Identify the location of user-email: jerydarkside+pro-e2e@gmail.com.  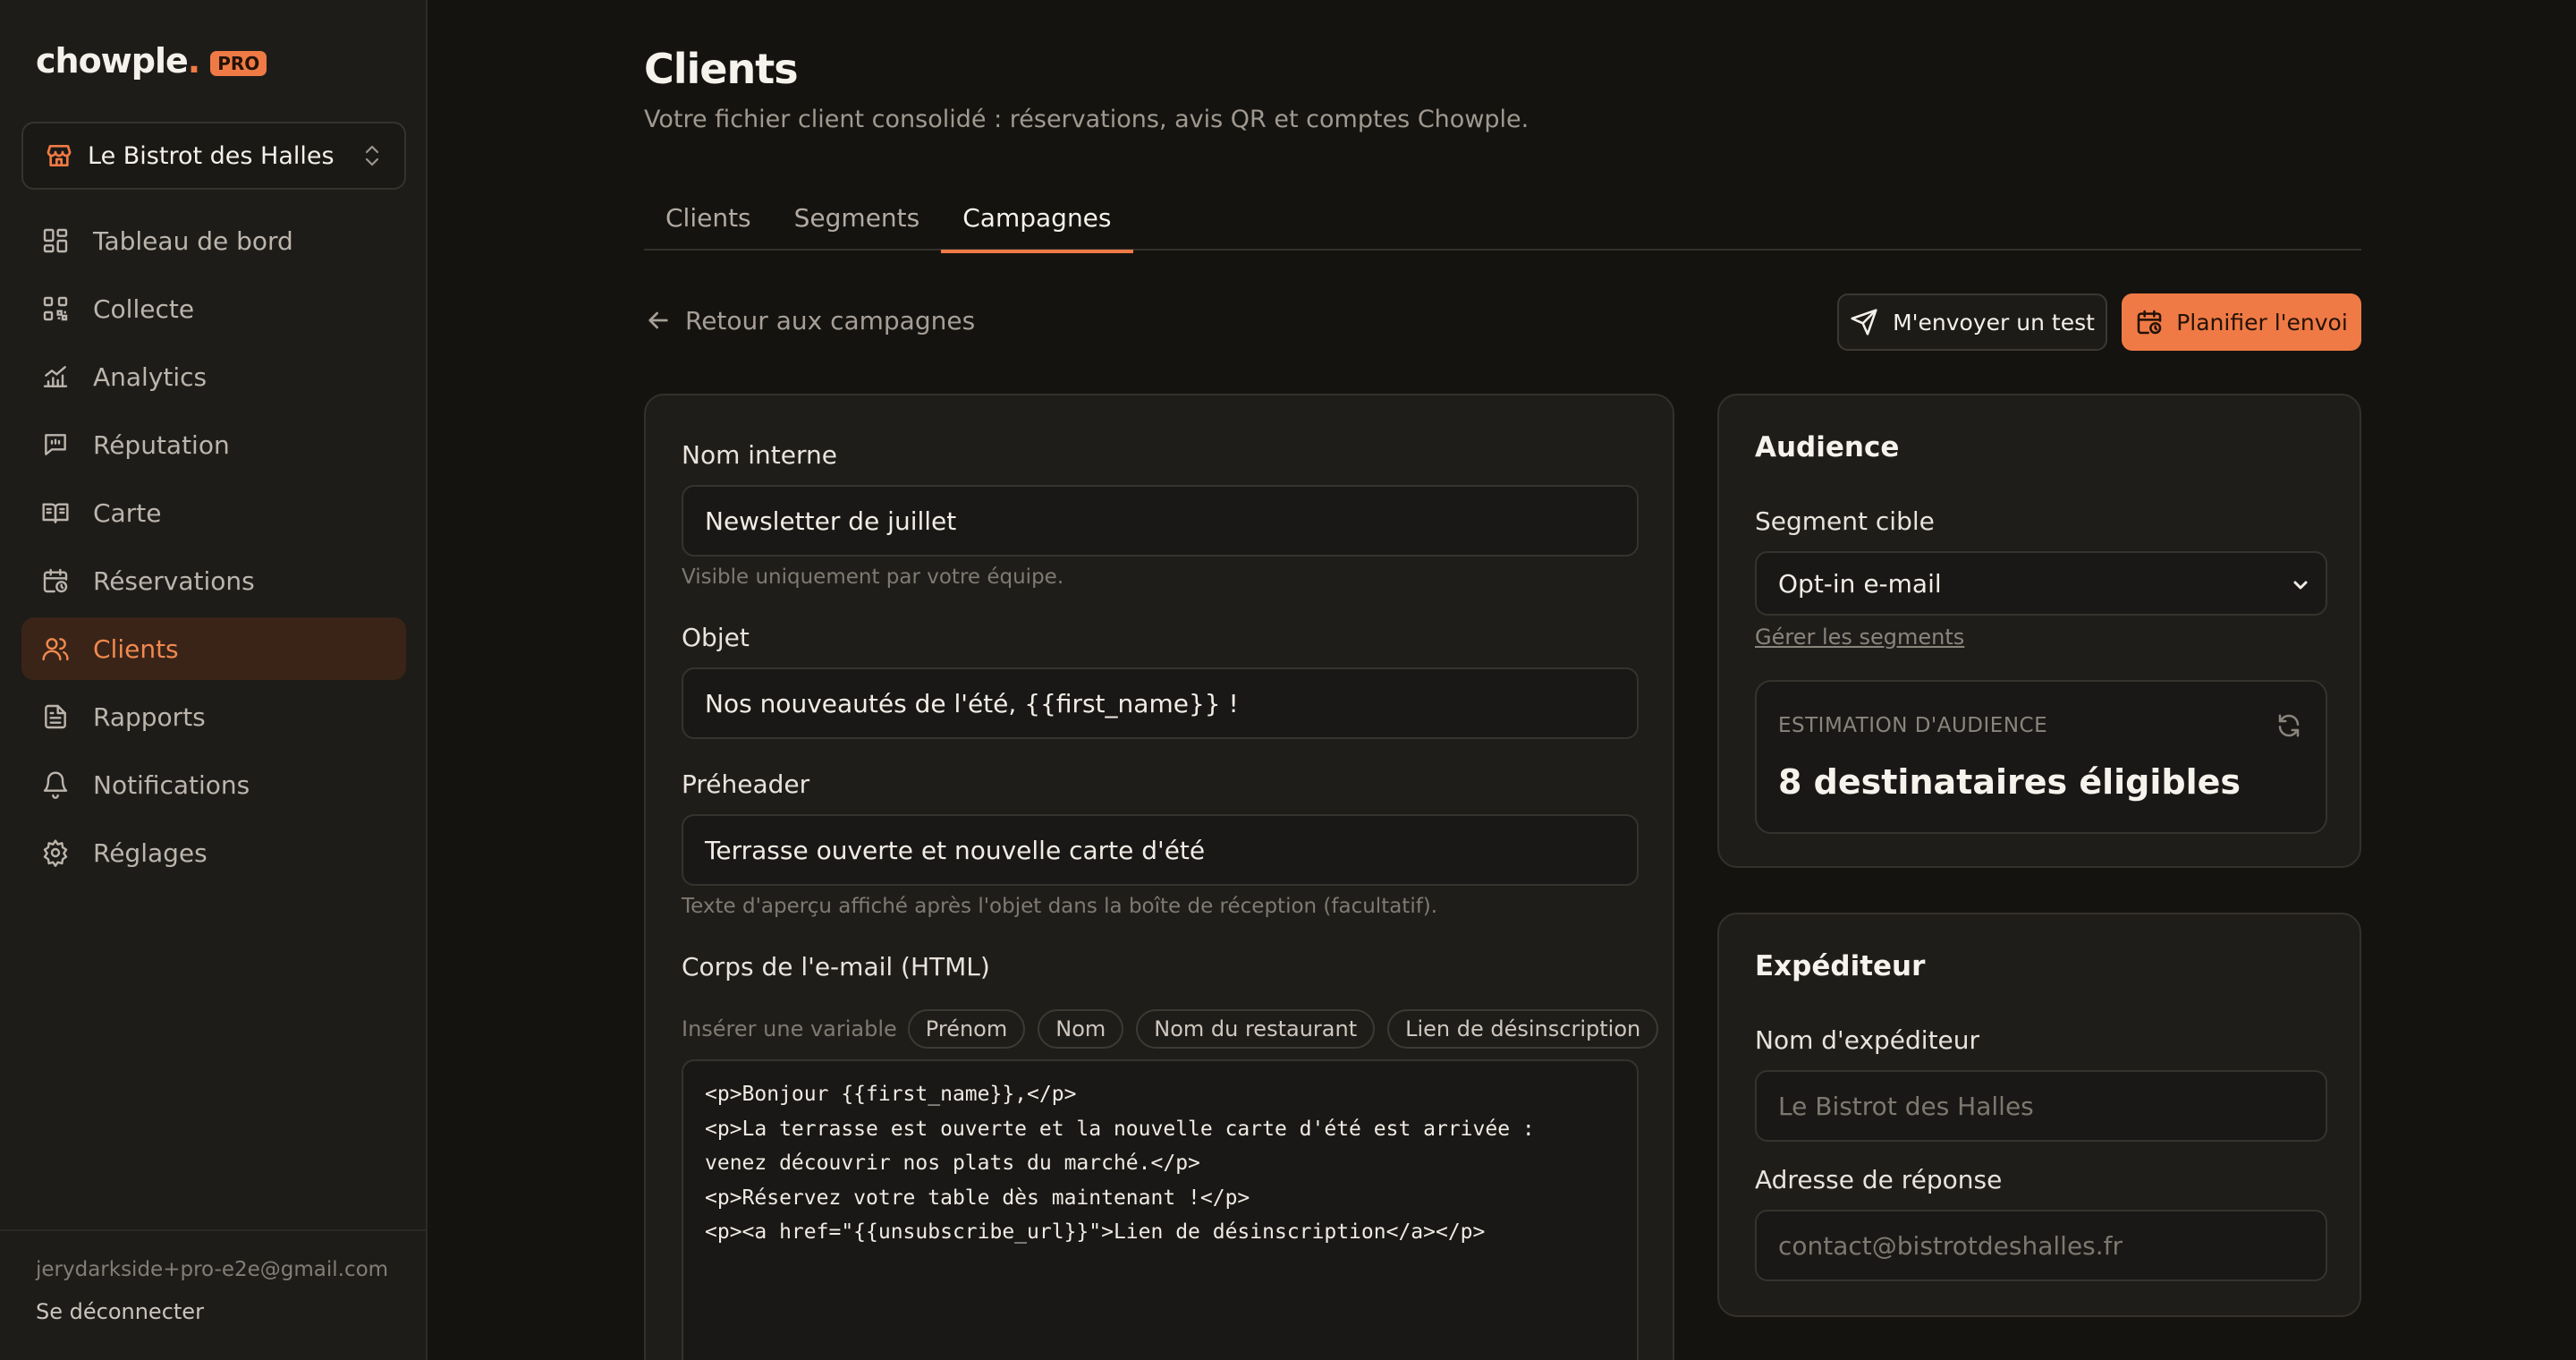
(212, 1270).